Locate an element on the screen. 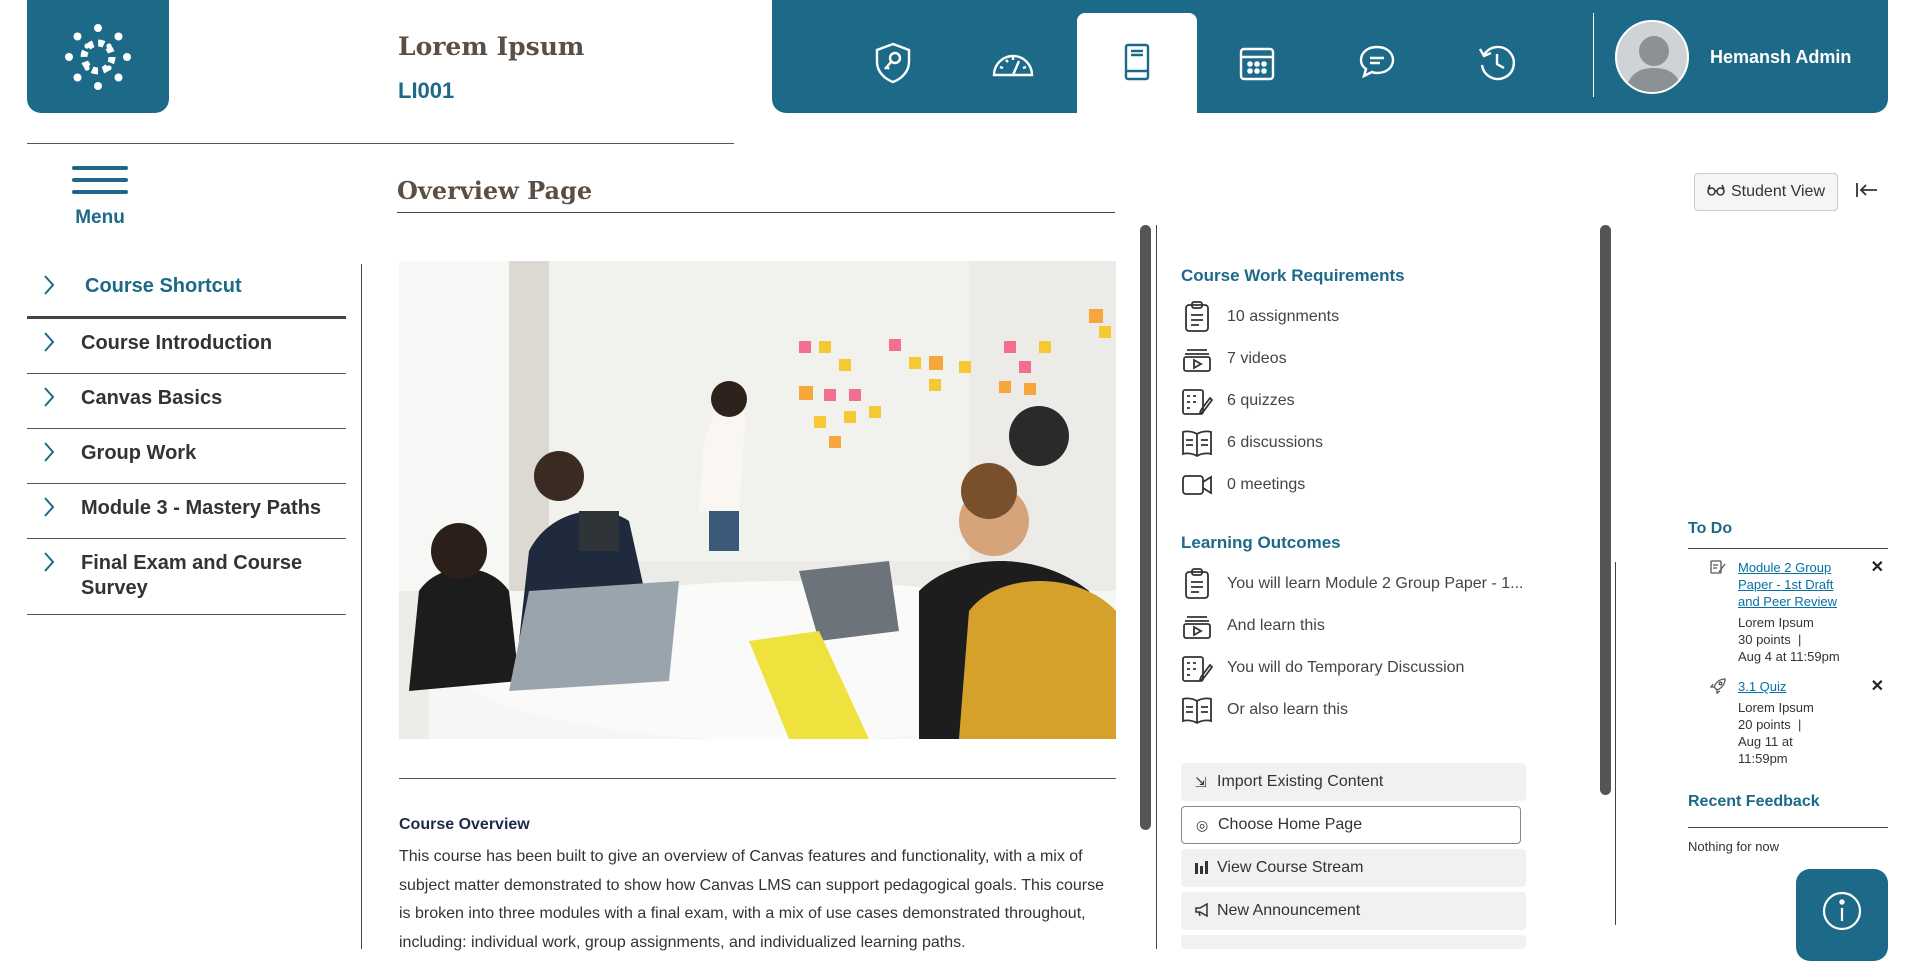 This screenshot has height=961, width=1910. requirement-quizzes: 6 quizzes is located at coordinates (1238, 401).